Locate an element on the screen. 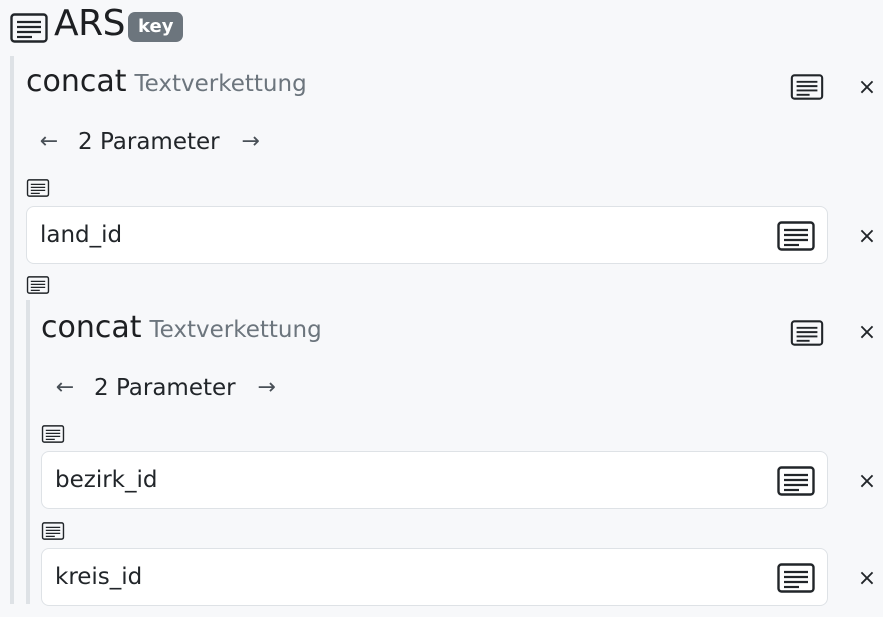 This screenshot has height=617, width=883. key-badge: key is located at coordinates (156, 27).